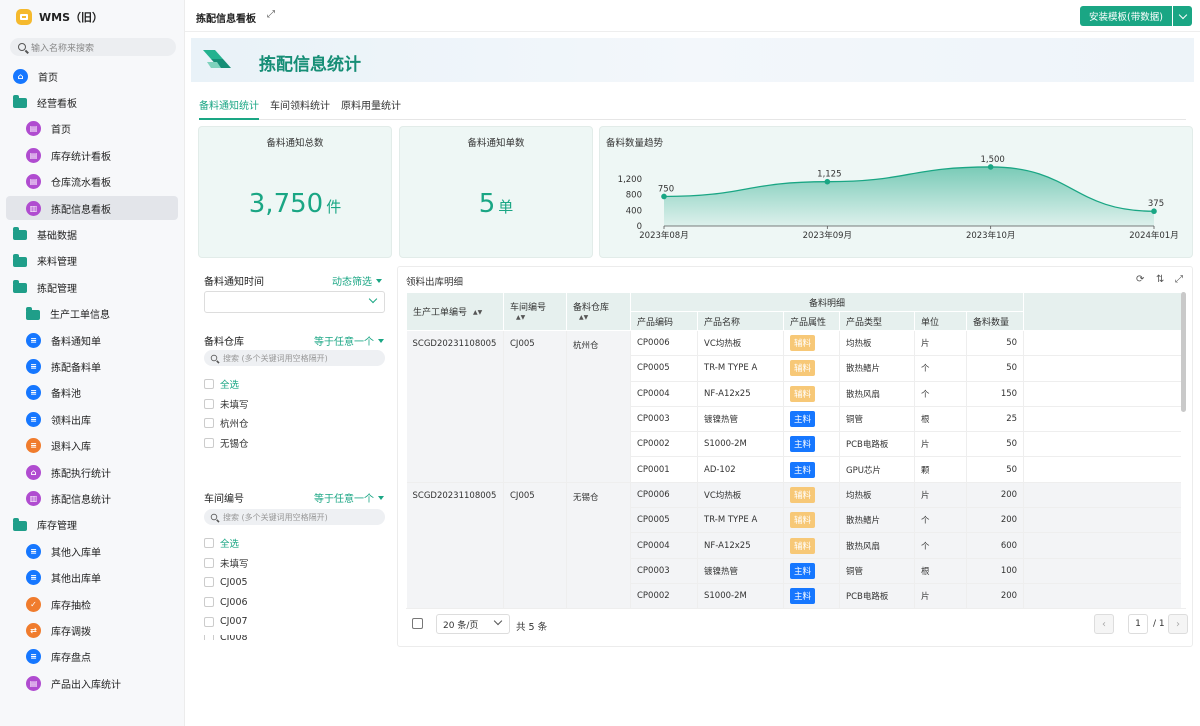 This screenshot has width=1200, height=726. I want to click on cell-code: CP0003, so click(664, 419).